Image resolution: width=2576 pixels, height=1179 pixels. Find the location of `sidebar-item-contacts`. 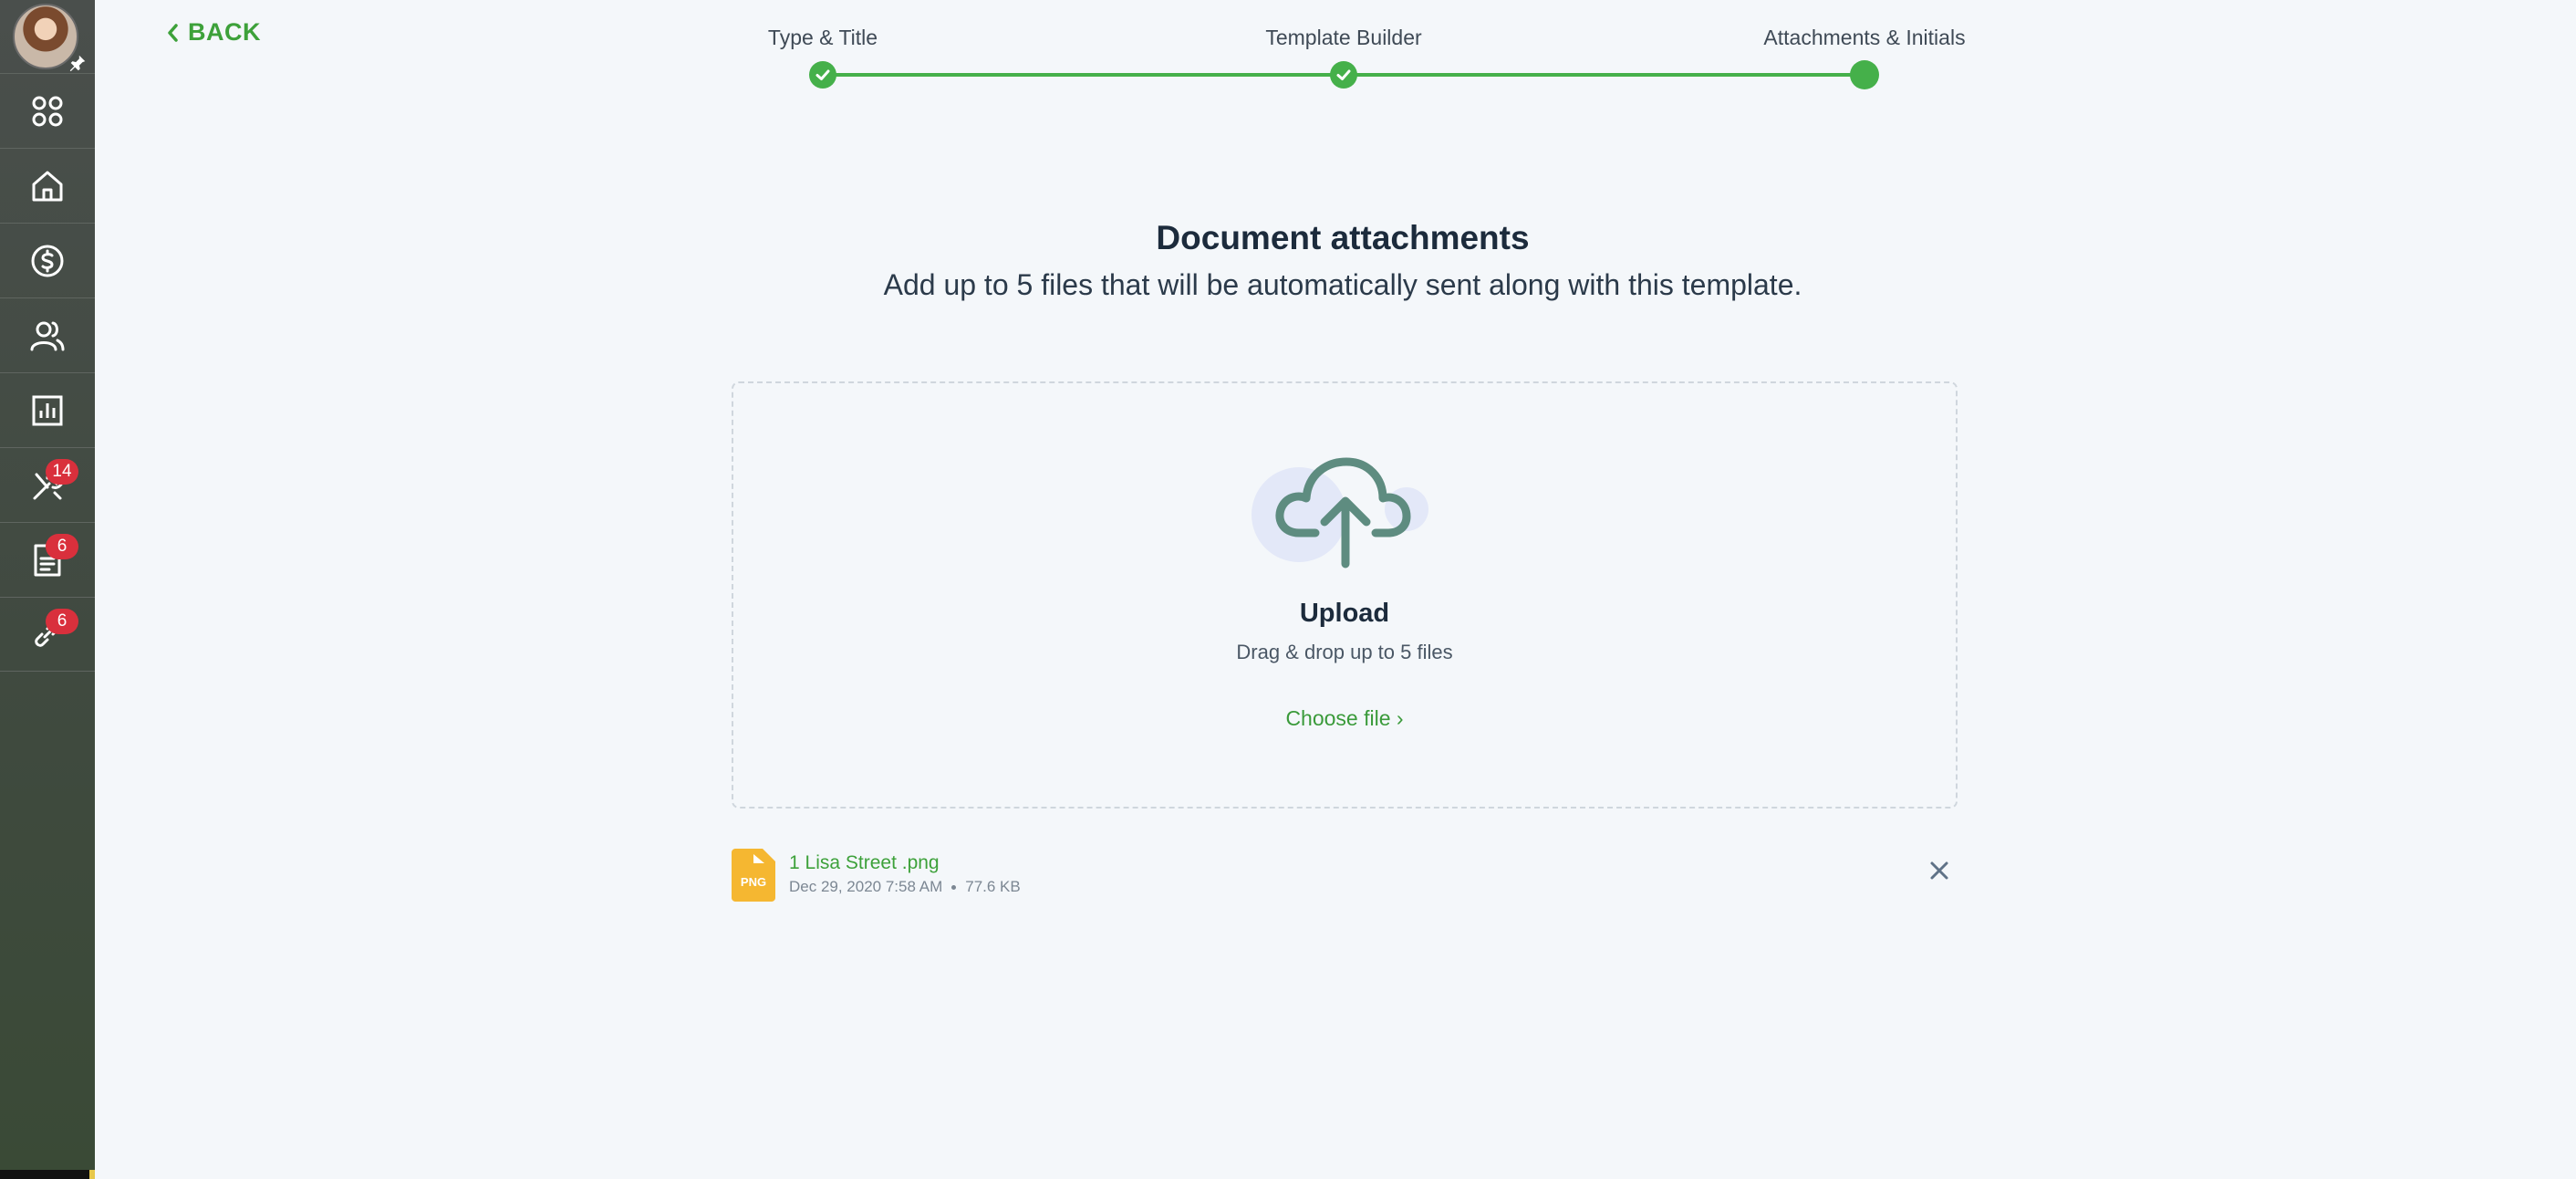

sidebar-item-contacts is located at coordinates (47, 334).